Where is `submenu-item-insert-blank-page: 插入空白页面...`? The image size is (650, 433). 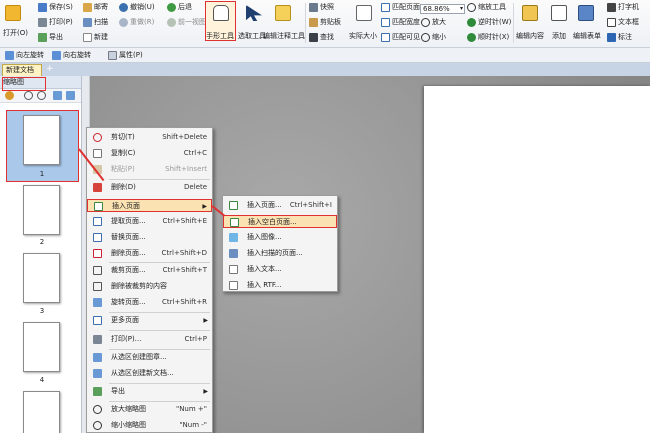
submenu-item-insert-blank-page: 插入空白页面... is located at coordinates (280, 221).